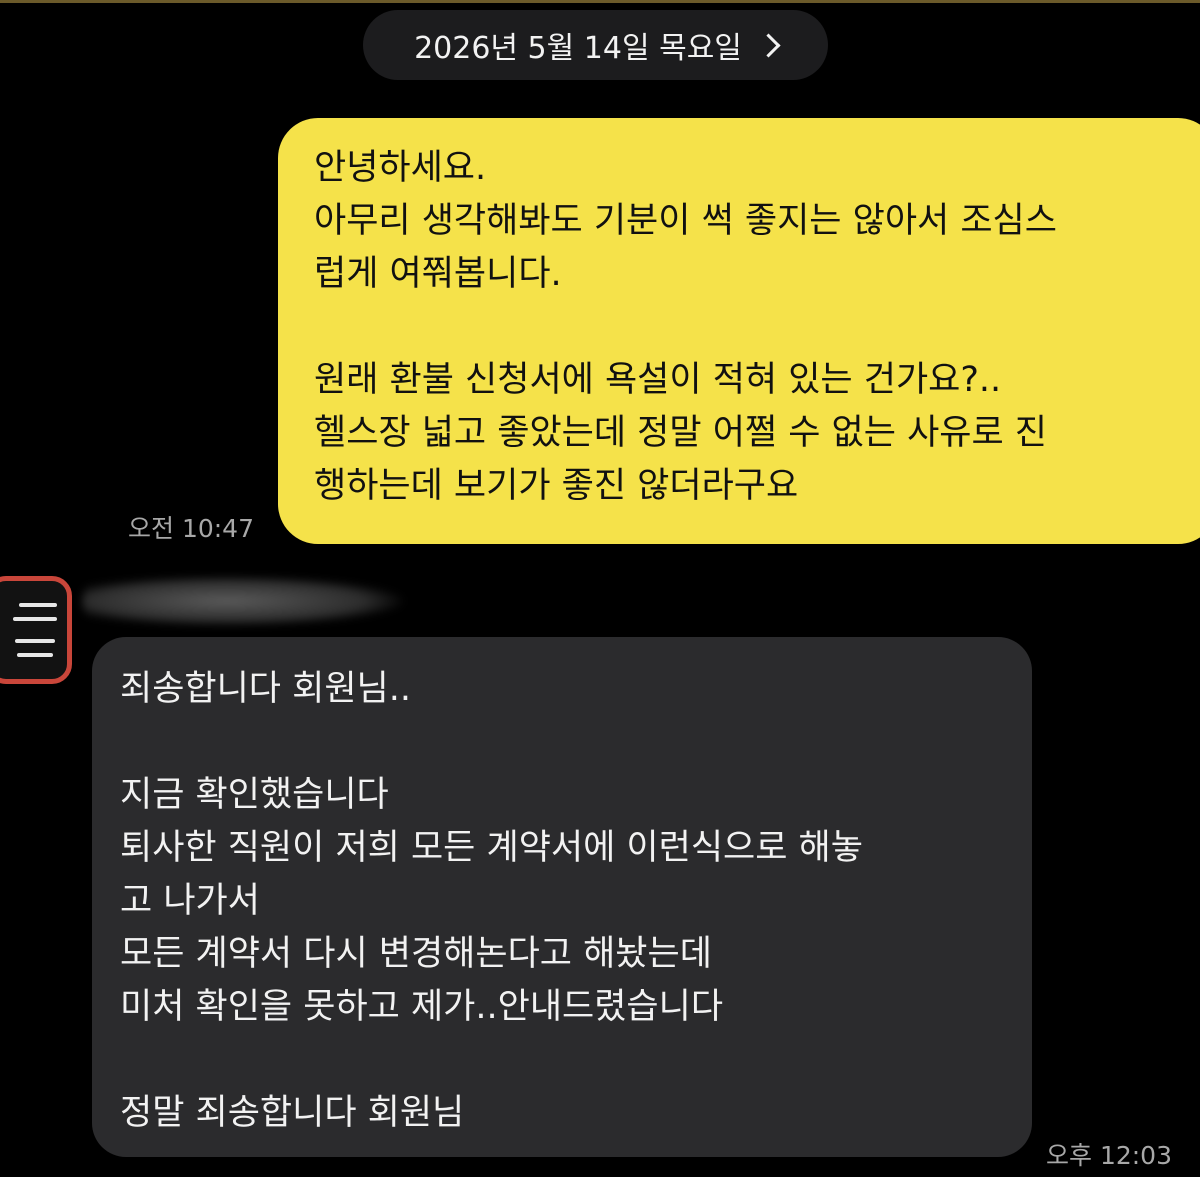 This screenshot has width=1200, height=1177. I want to click on chevron-right-icon, so click(768, 45).